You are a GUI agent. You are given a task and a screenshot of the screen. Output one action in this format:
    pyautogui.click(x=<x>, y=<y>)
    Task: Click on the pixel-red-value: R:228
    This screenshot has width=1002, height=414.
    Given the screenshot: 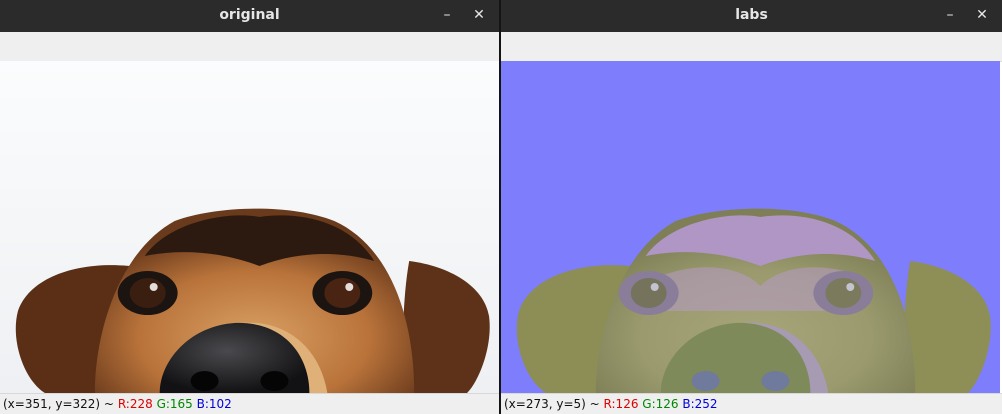 What is the action you would take?
    pyautogui.click(x=135, y=404)
    